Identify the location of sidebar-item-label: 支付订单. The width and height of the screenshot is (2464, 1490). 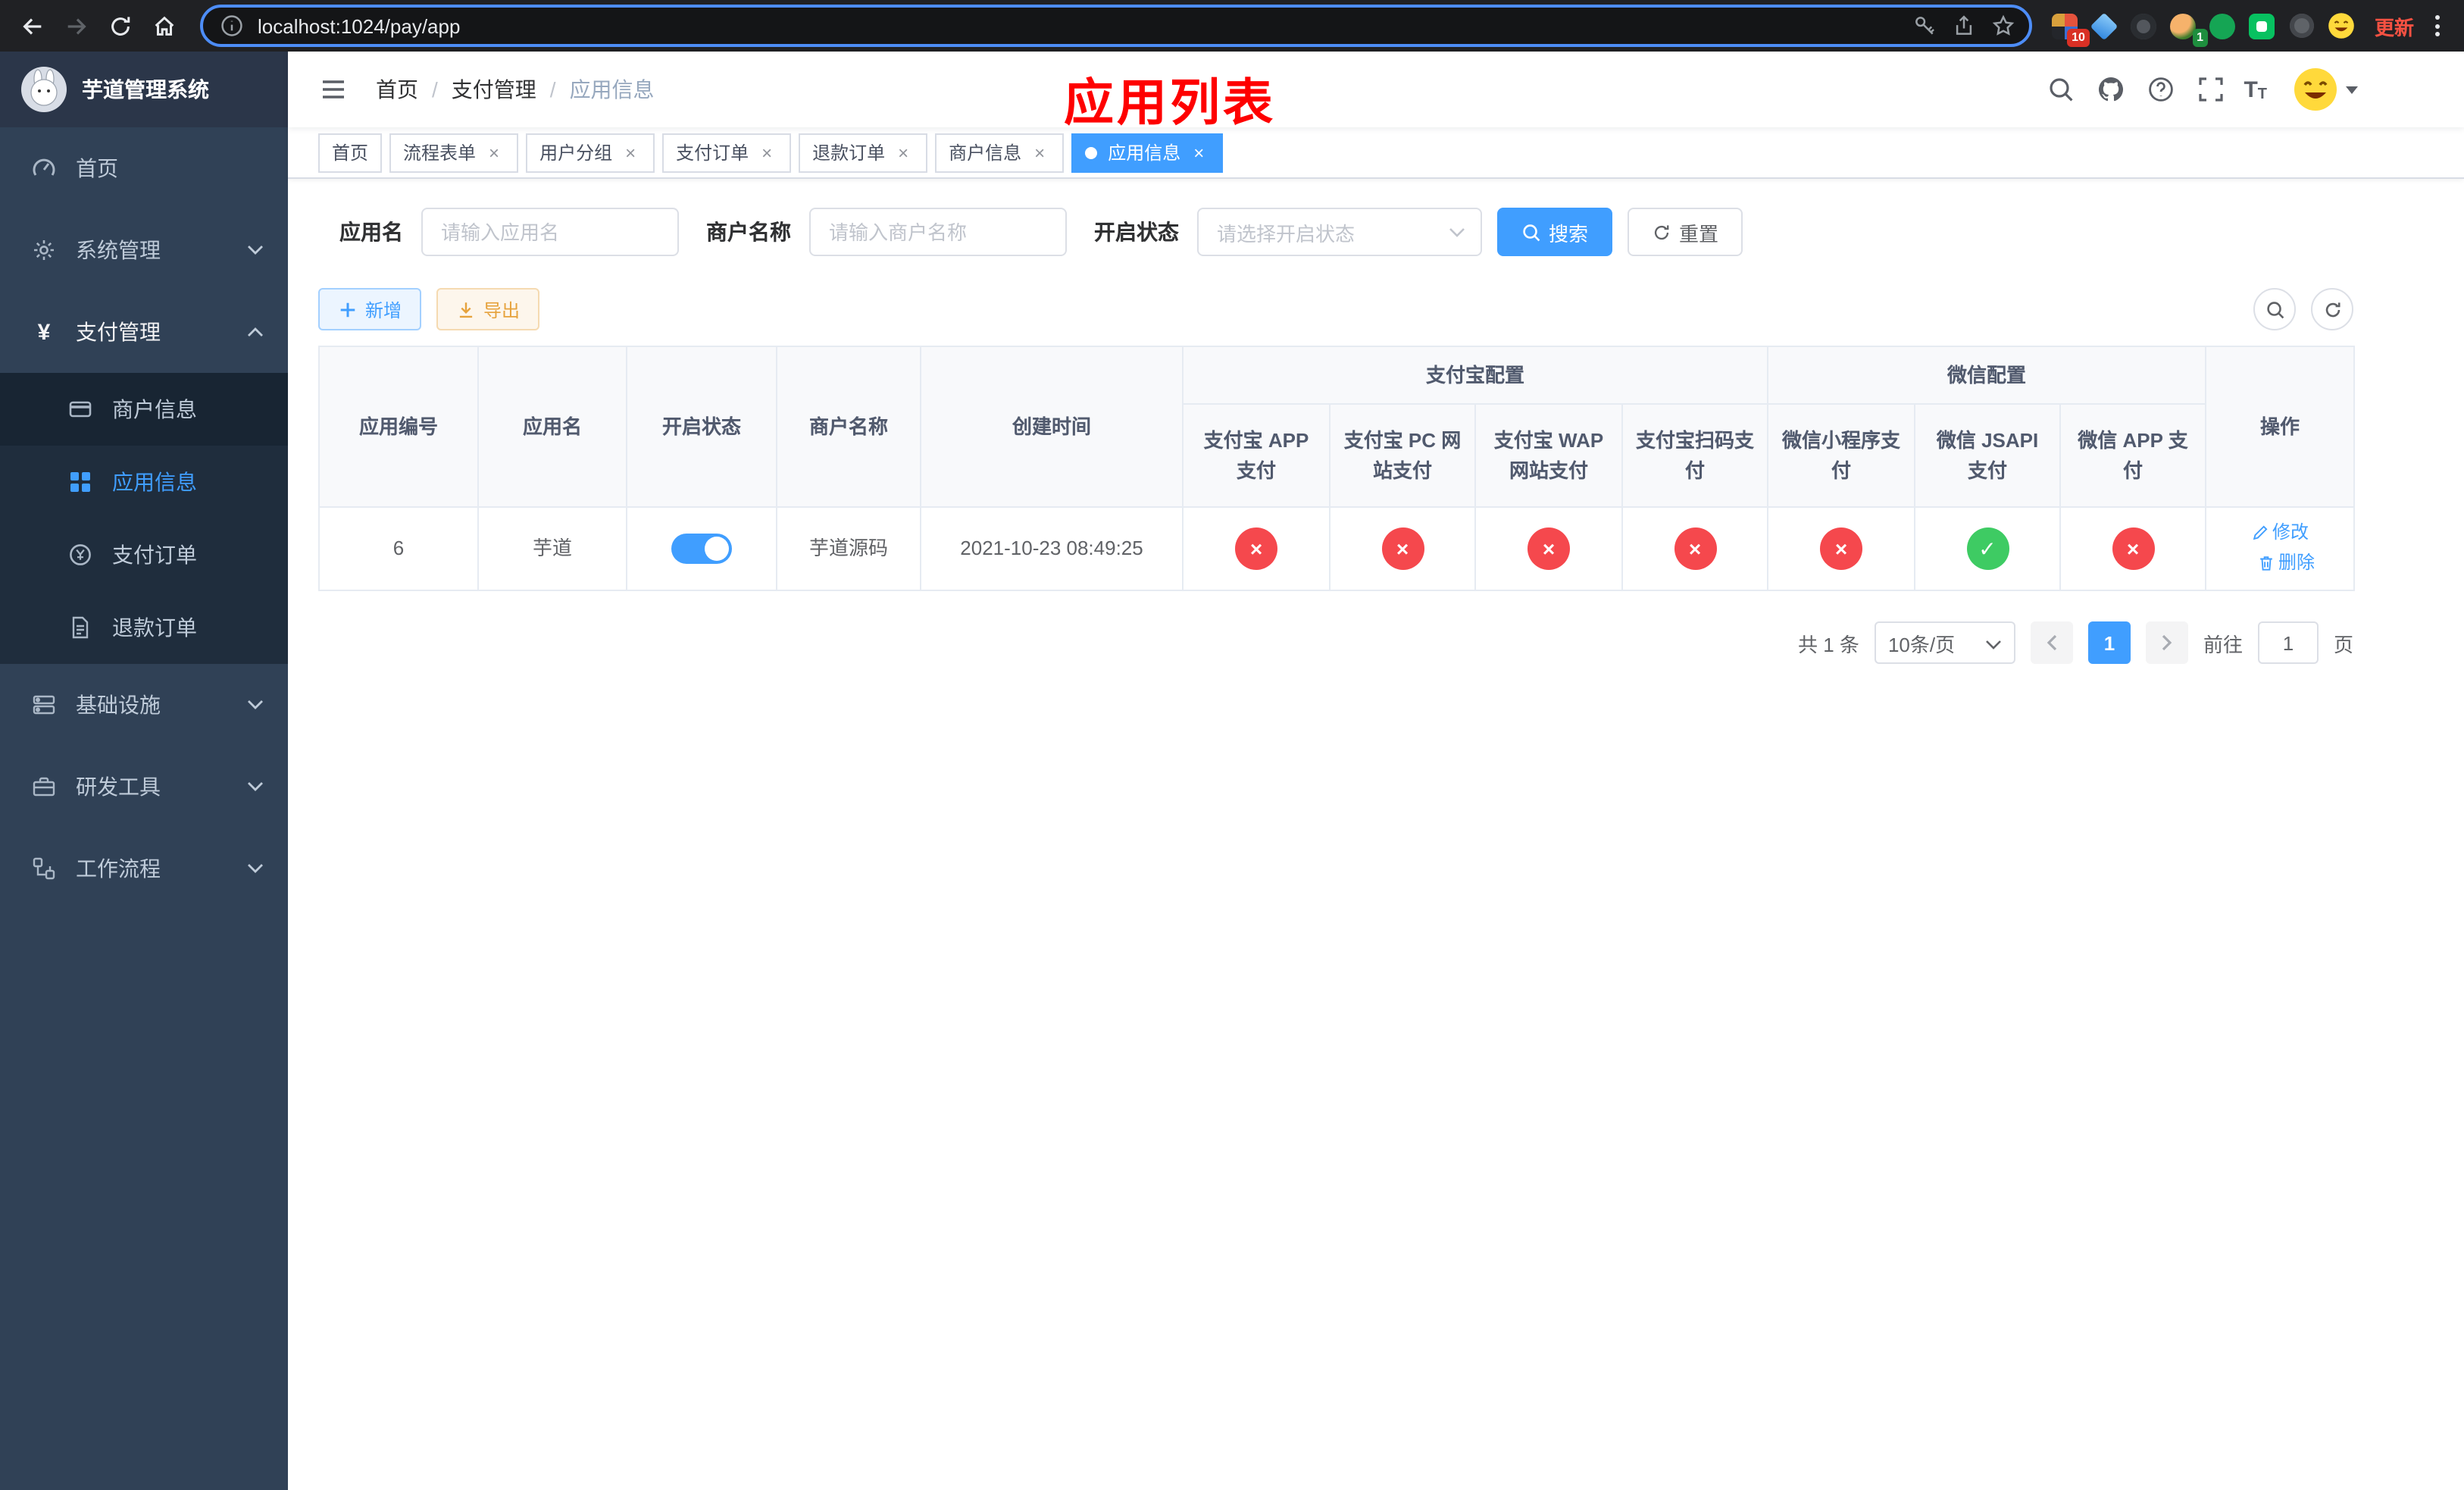
(154, 555).